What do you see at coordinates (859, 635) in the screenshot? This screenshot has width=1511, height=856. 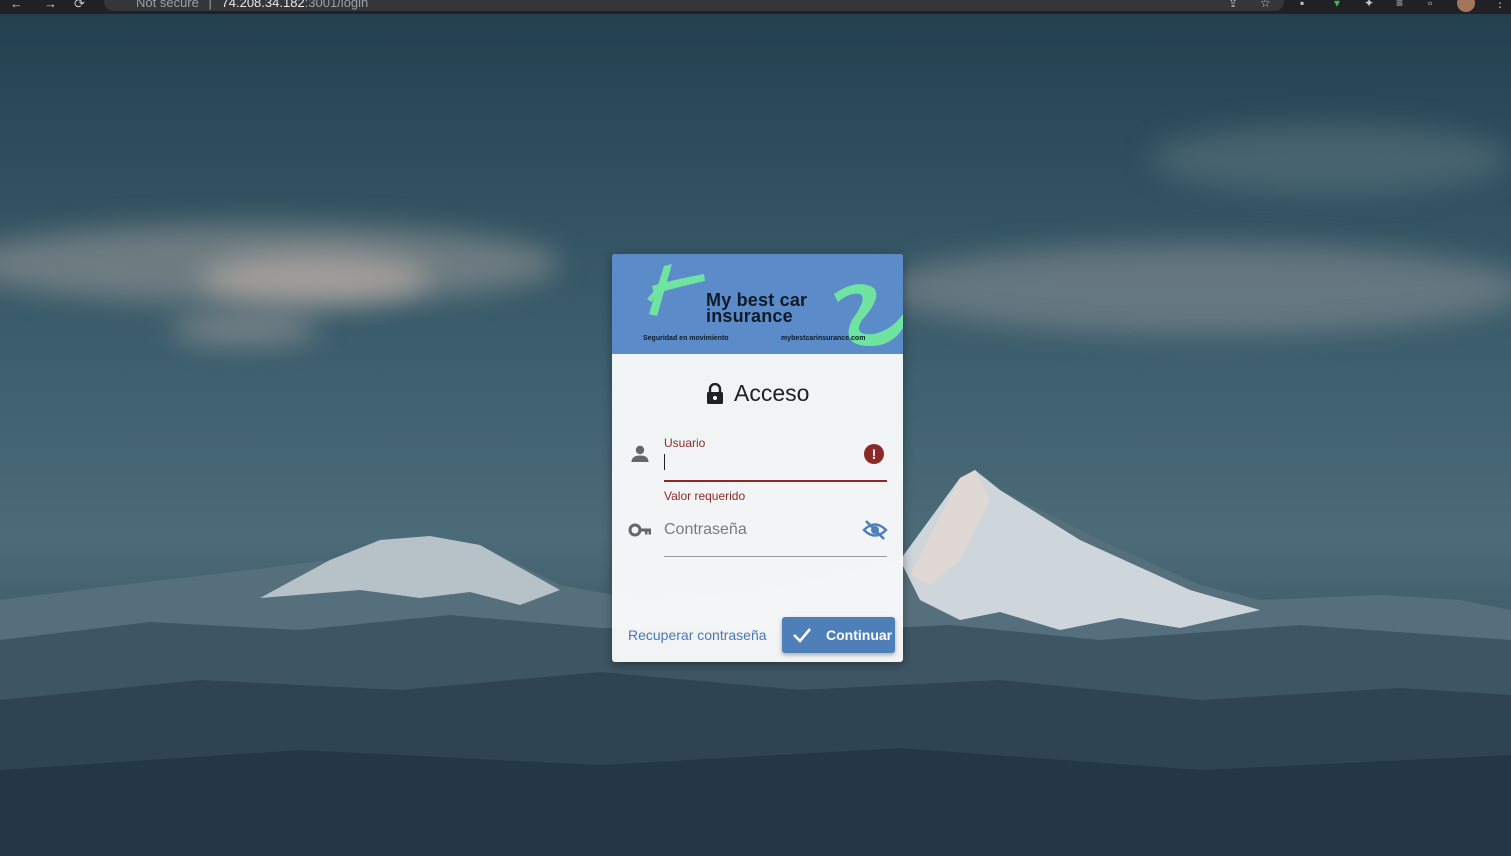 I see `continue-button-label: Continuar` at bounding box center [859, 635].